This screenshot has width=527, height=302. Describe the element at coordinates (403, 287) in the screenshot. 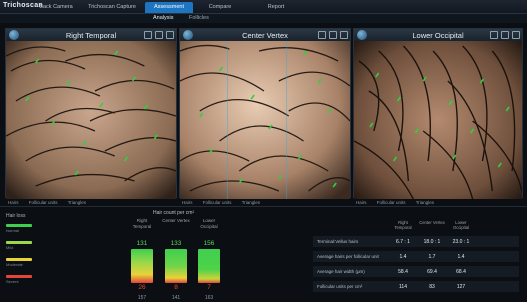

I see `stats-value: 114` at that location.